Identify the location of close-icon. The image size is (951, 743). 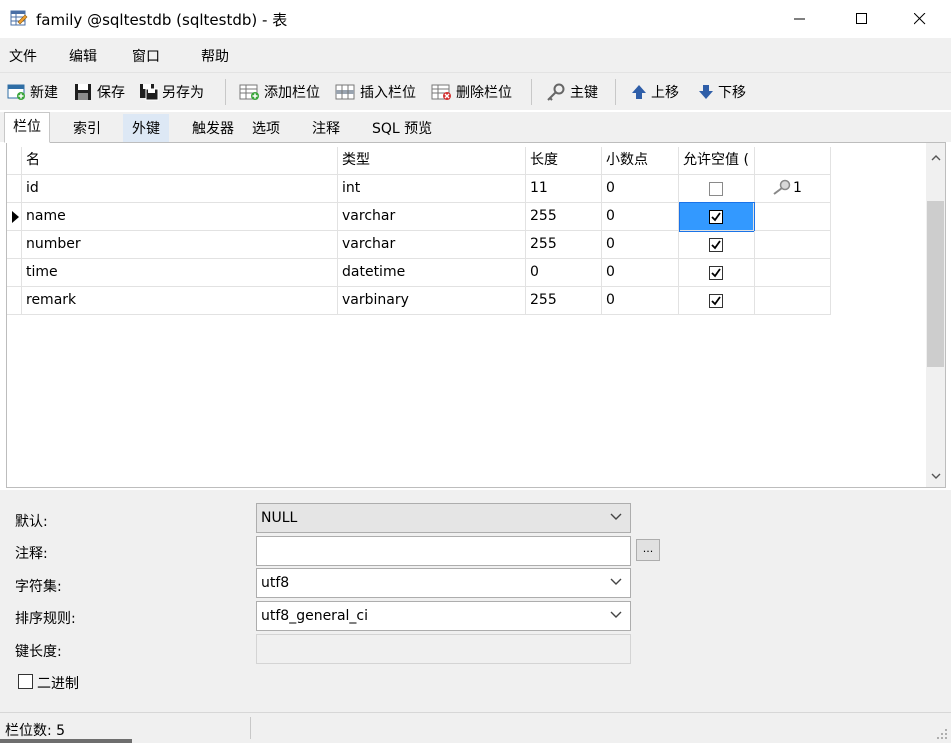
(920, 19).